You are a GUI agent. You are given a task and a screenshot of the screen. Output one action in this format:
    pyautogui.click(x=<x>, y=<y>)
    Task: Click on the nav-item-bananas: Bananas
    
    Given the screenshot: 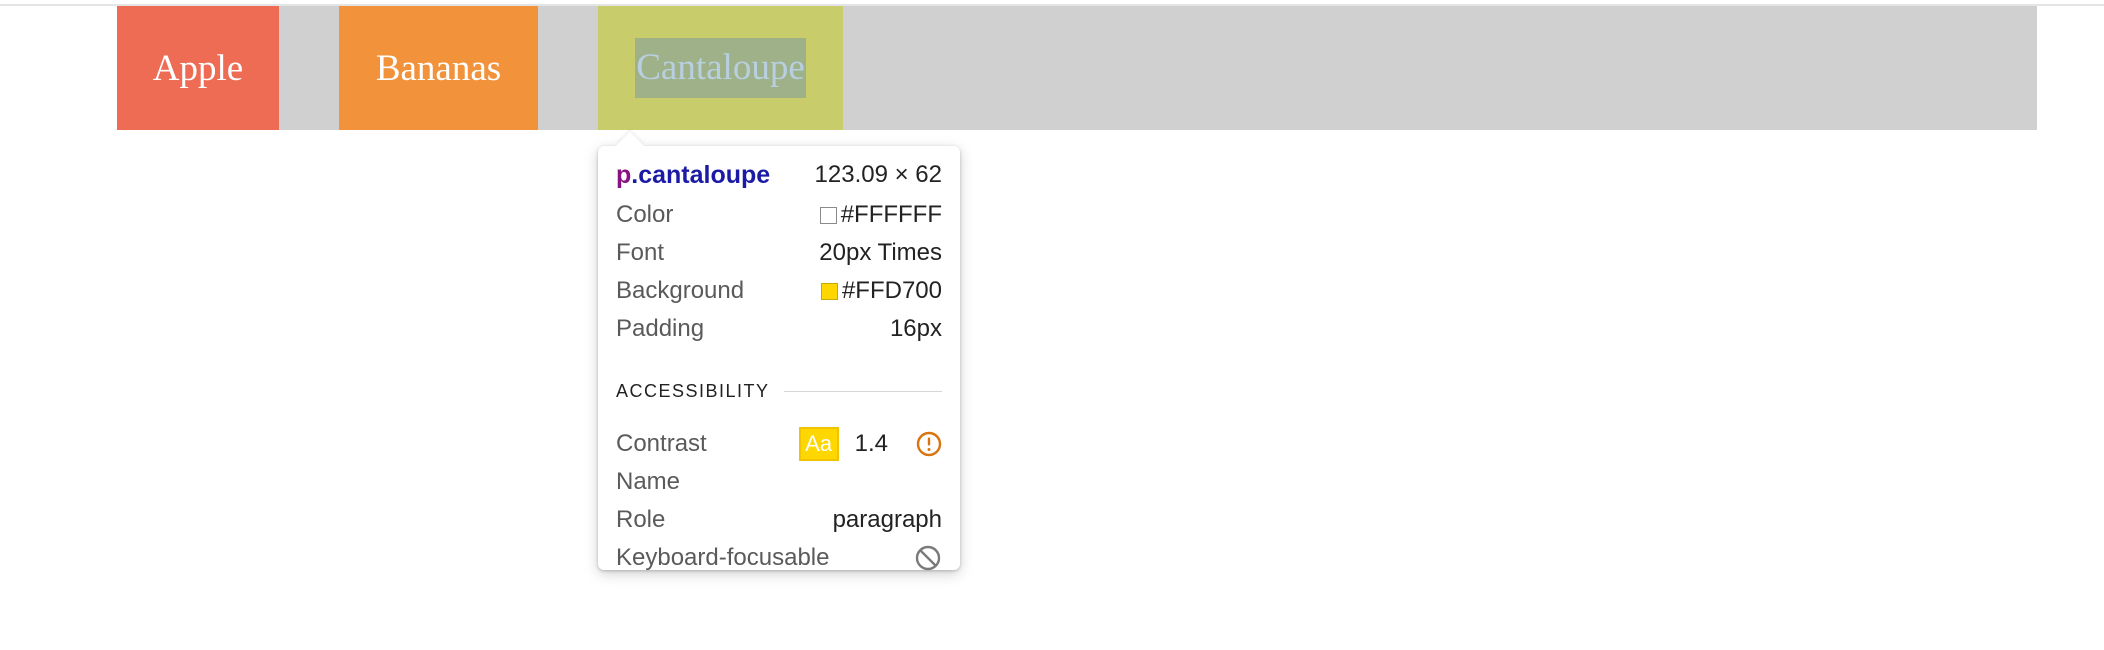 What is the action you would take?
    pyautogui.click(x=438, y=68)
    